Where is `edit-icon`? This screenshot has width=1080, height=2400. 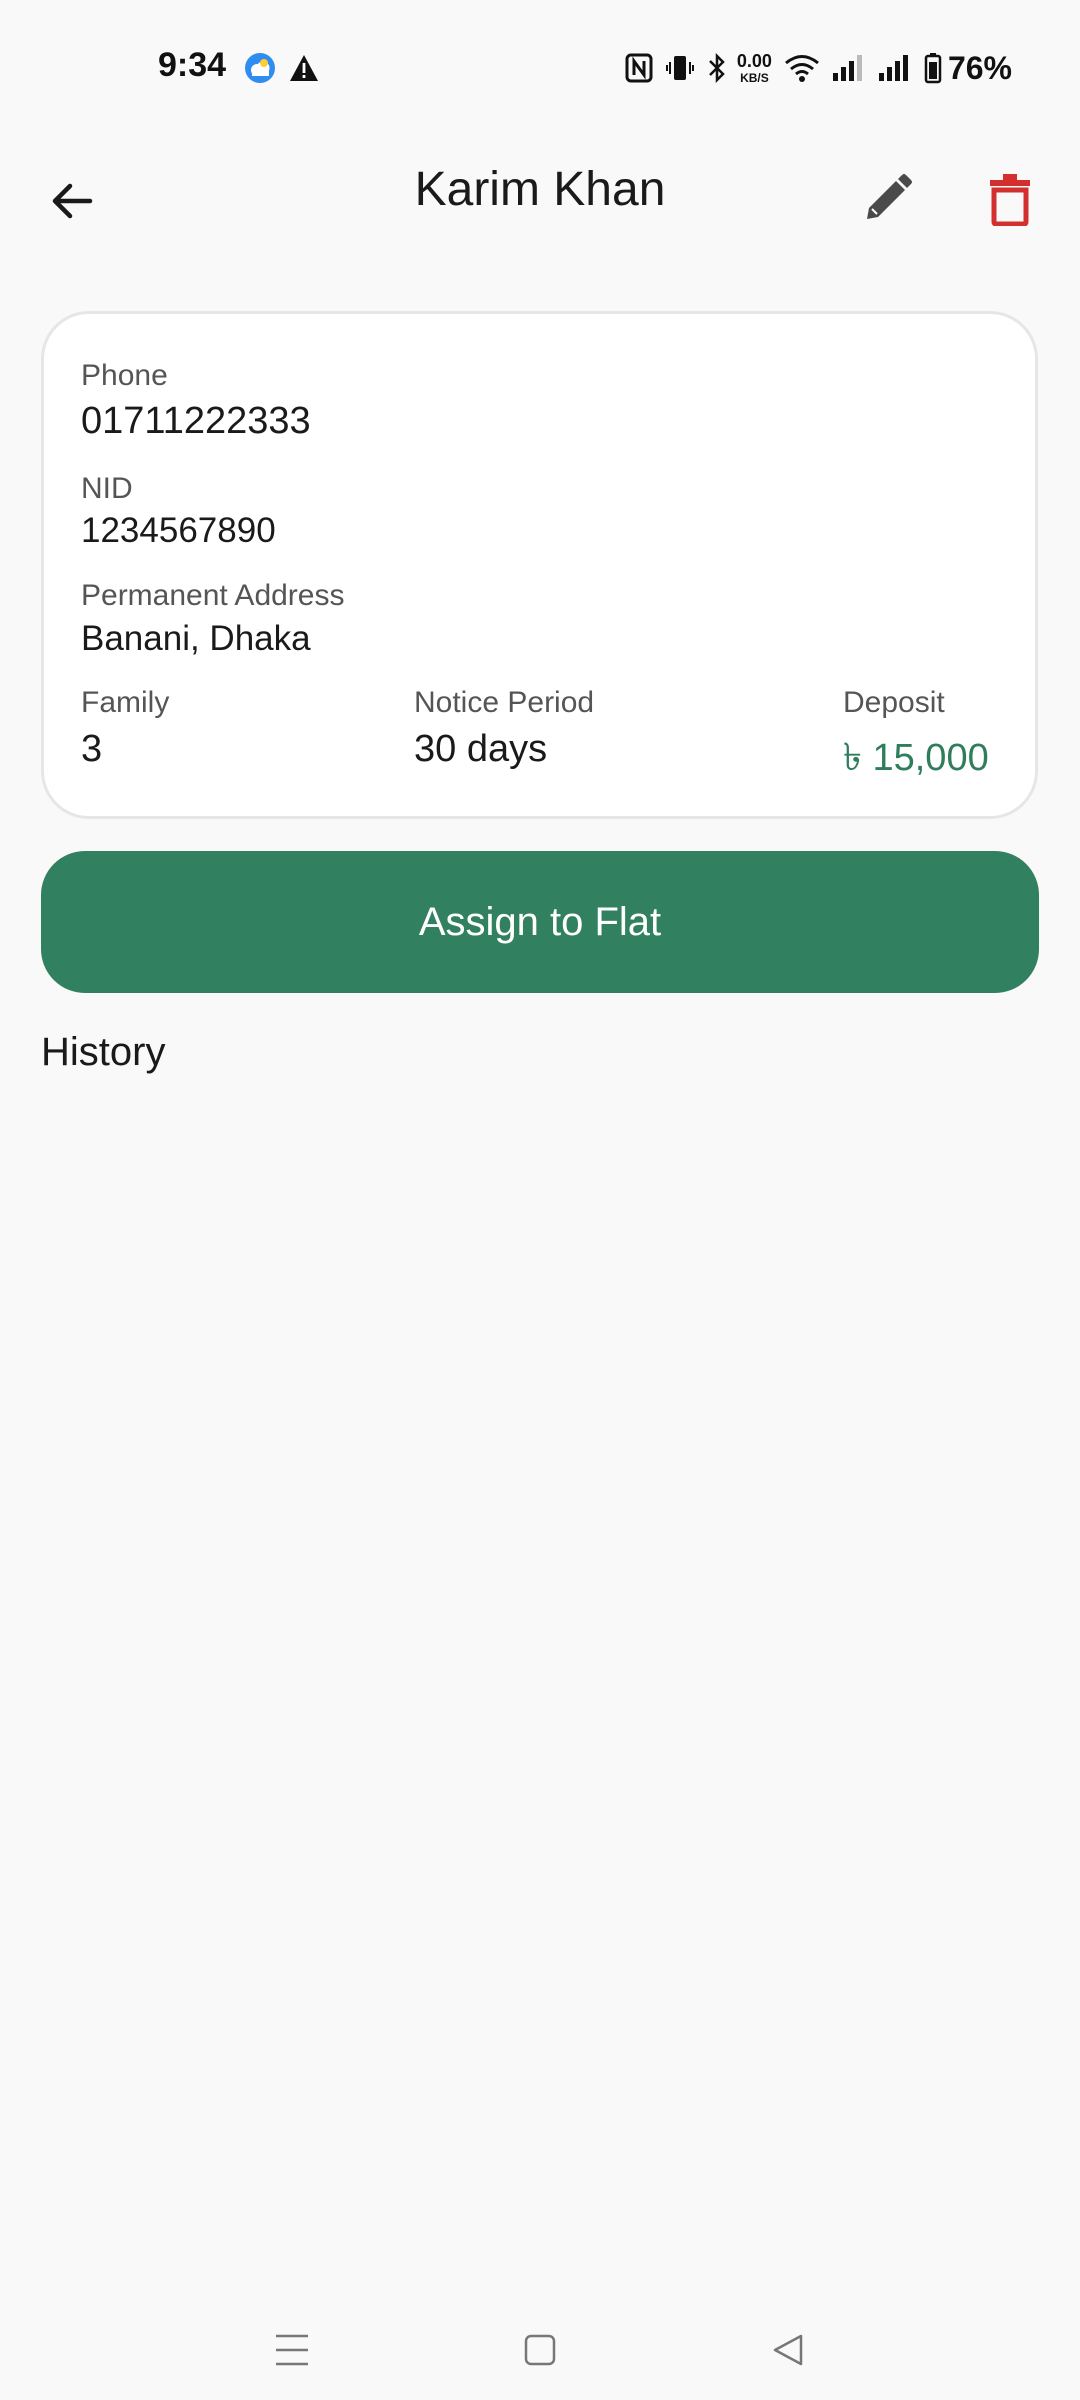
edit-icon is located at coordinates (889, 196).